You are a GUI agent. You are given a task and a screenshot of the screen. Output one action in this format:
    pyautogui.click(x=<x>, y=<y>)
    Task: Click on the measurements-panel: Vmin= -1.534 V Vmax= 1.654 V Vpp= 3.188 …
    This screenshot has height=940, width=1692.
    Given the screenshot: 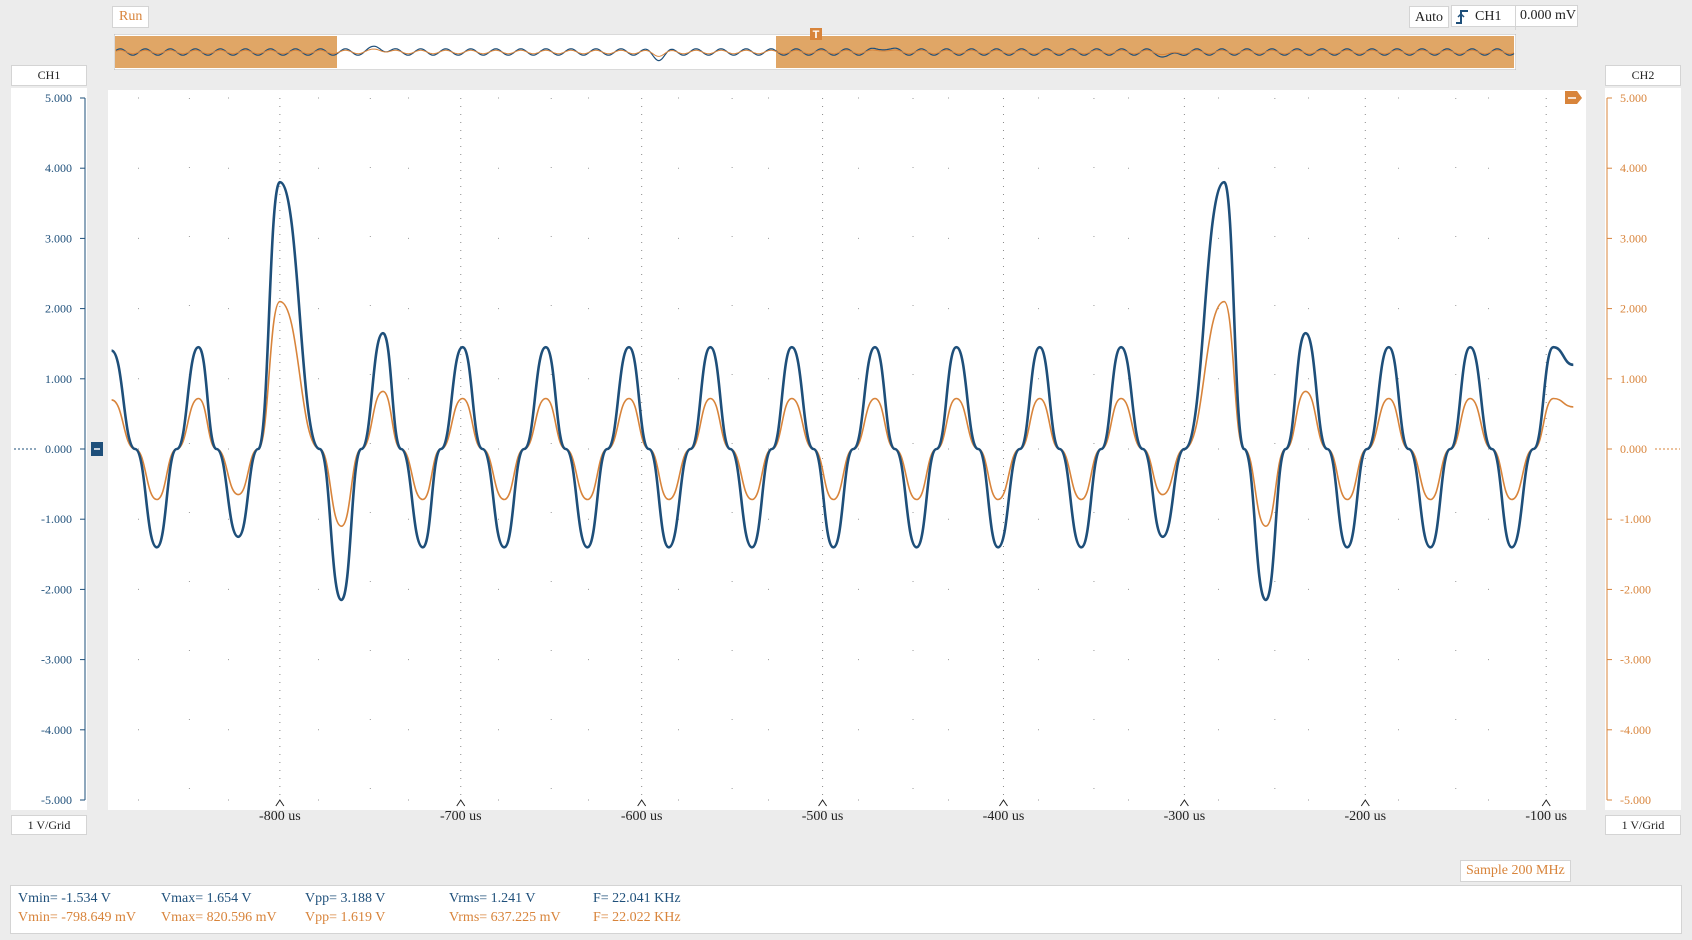 What is the action you would take?
    pyautogui.click(x=846, y=909)
    